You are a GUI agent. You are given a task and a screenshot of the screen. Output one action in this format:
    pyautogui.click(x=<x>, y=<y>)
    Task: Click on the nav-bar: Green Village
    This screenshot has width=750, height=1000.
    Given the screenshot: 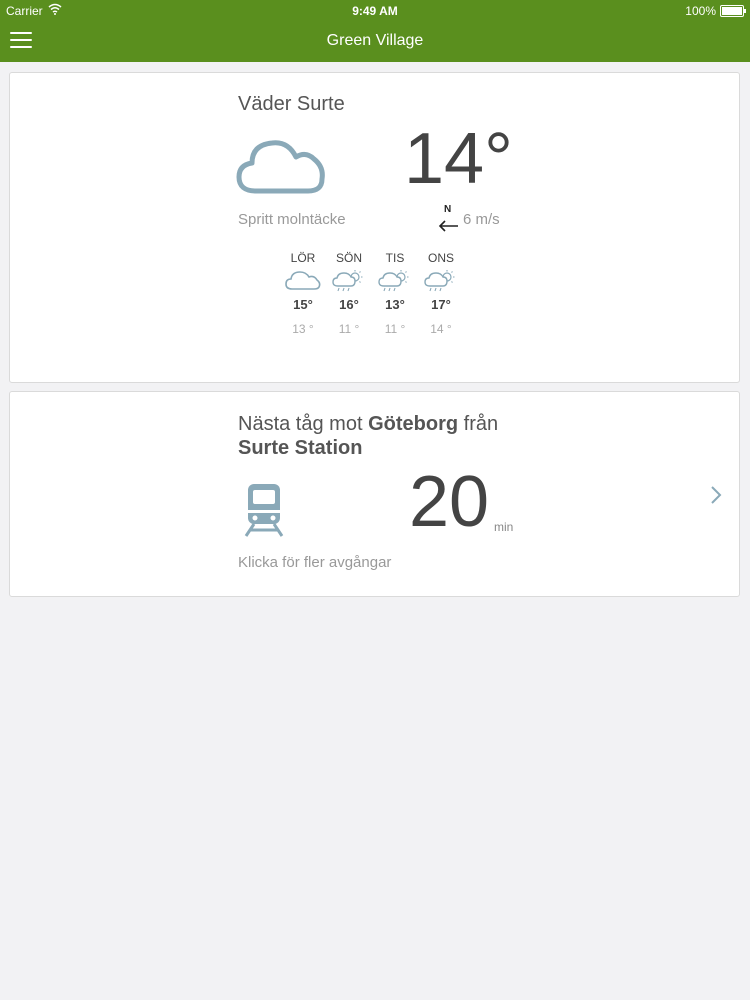 What is the action you would take?
    pyautogui.click(x=375, y=42)
    